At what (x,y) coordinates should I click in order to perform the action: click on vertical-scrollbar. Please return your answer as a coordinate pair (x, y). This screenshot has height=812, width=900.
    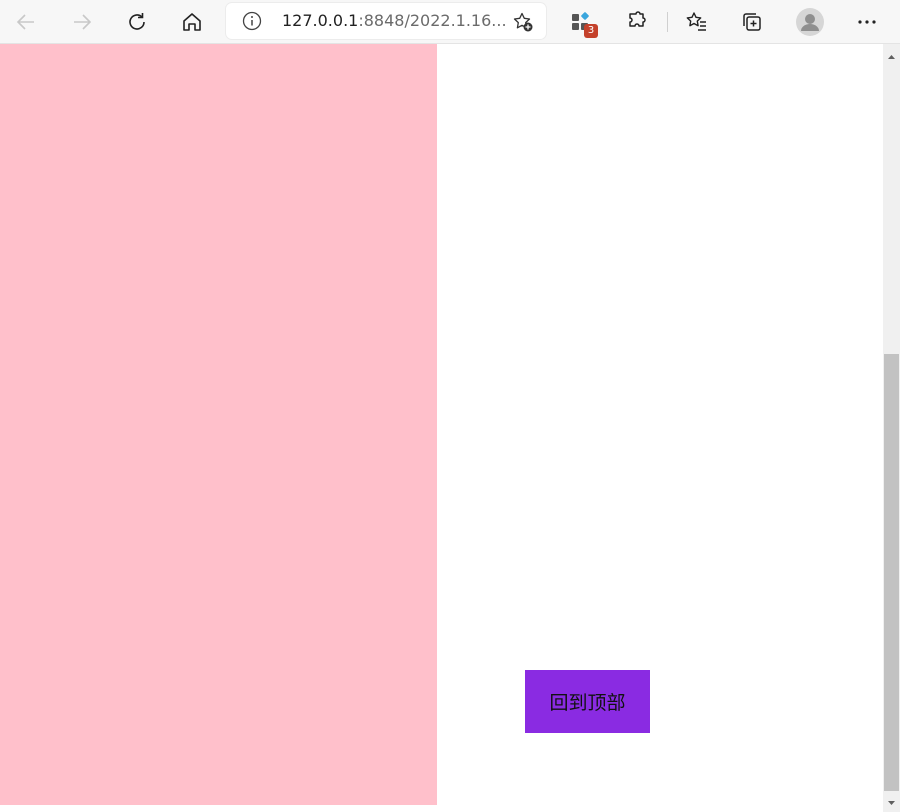
    Looking at the image, I should click on (891, 428).